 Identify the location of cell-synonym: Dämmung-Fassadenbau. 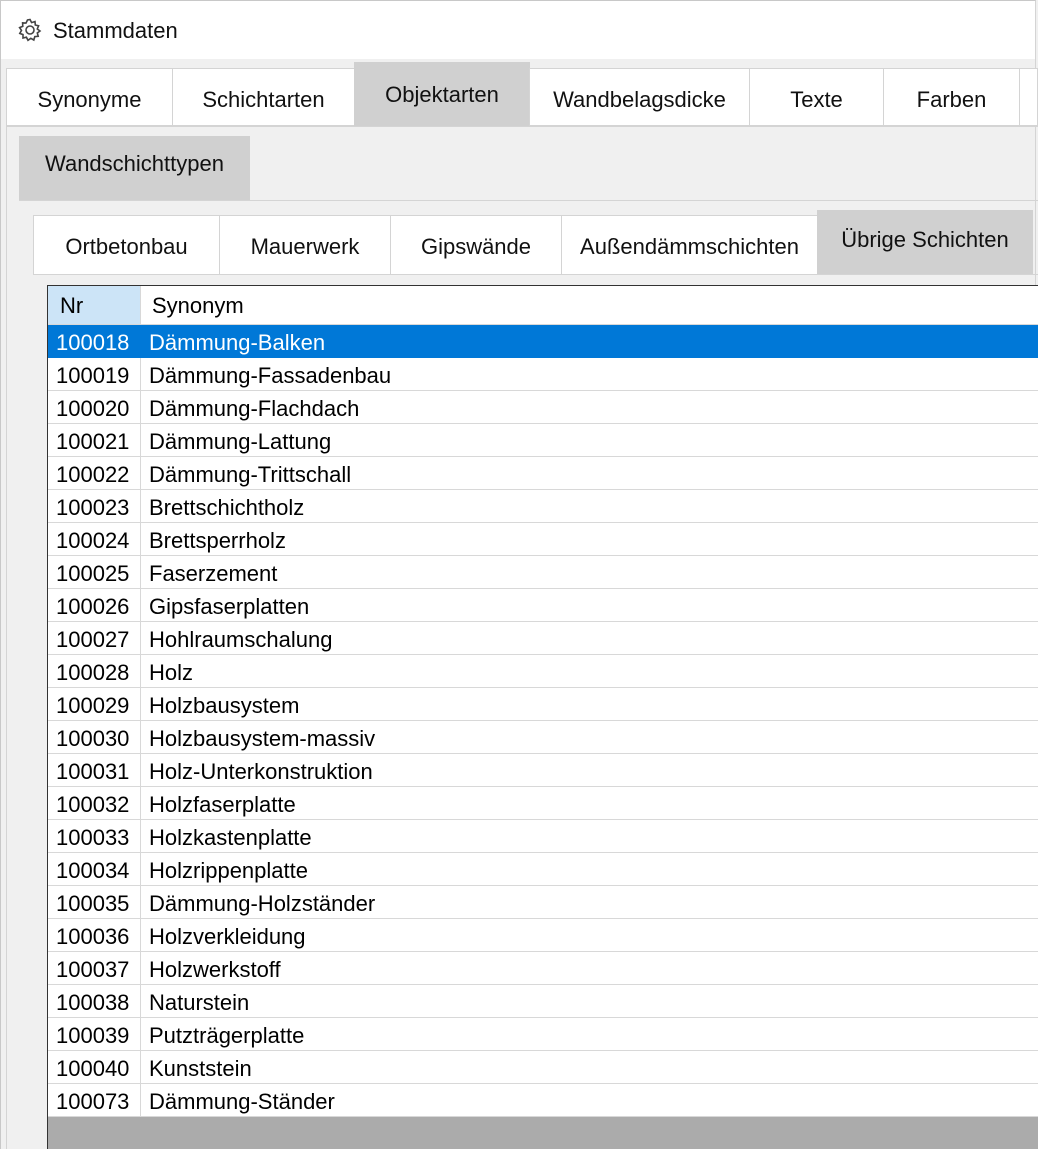
(270, 375).